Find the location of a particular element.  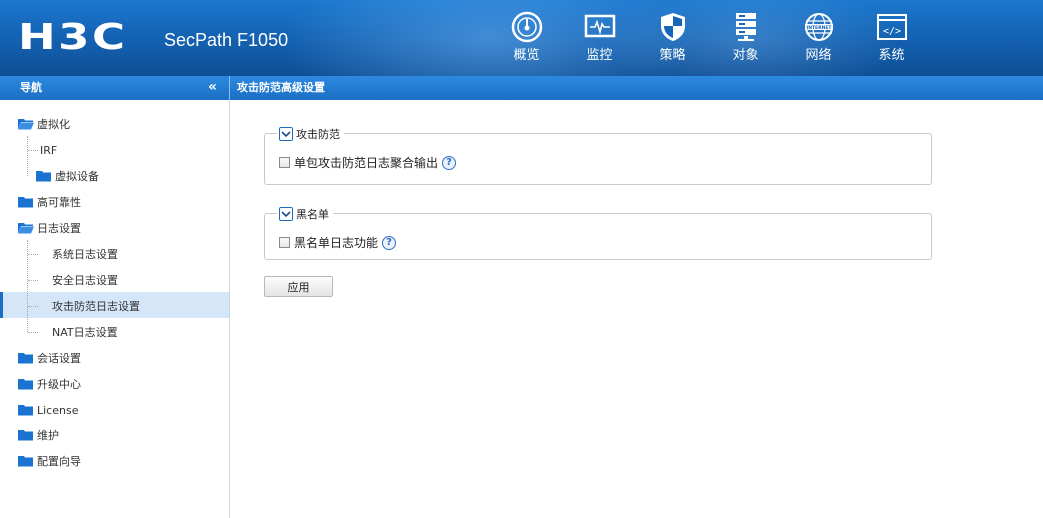

sidebar-item-label: 配置向导 is located at coordinates (59, 461).